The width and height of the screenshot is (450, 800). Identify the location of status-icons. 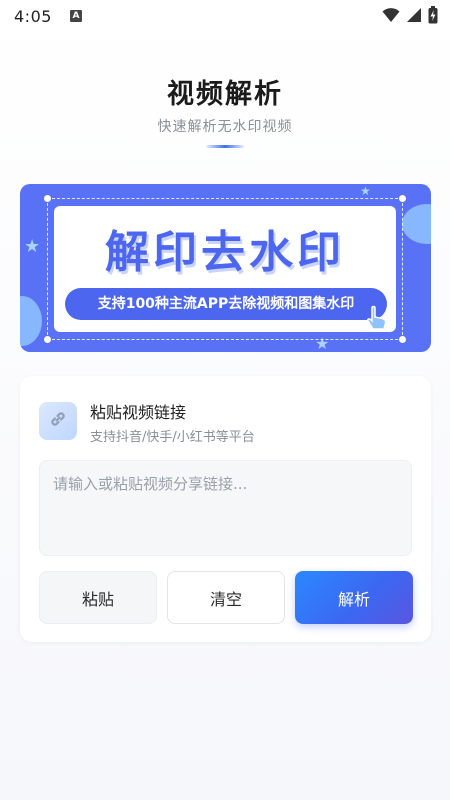
(410, 17).